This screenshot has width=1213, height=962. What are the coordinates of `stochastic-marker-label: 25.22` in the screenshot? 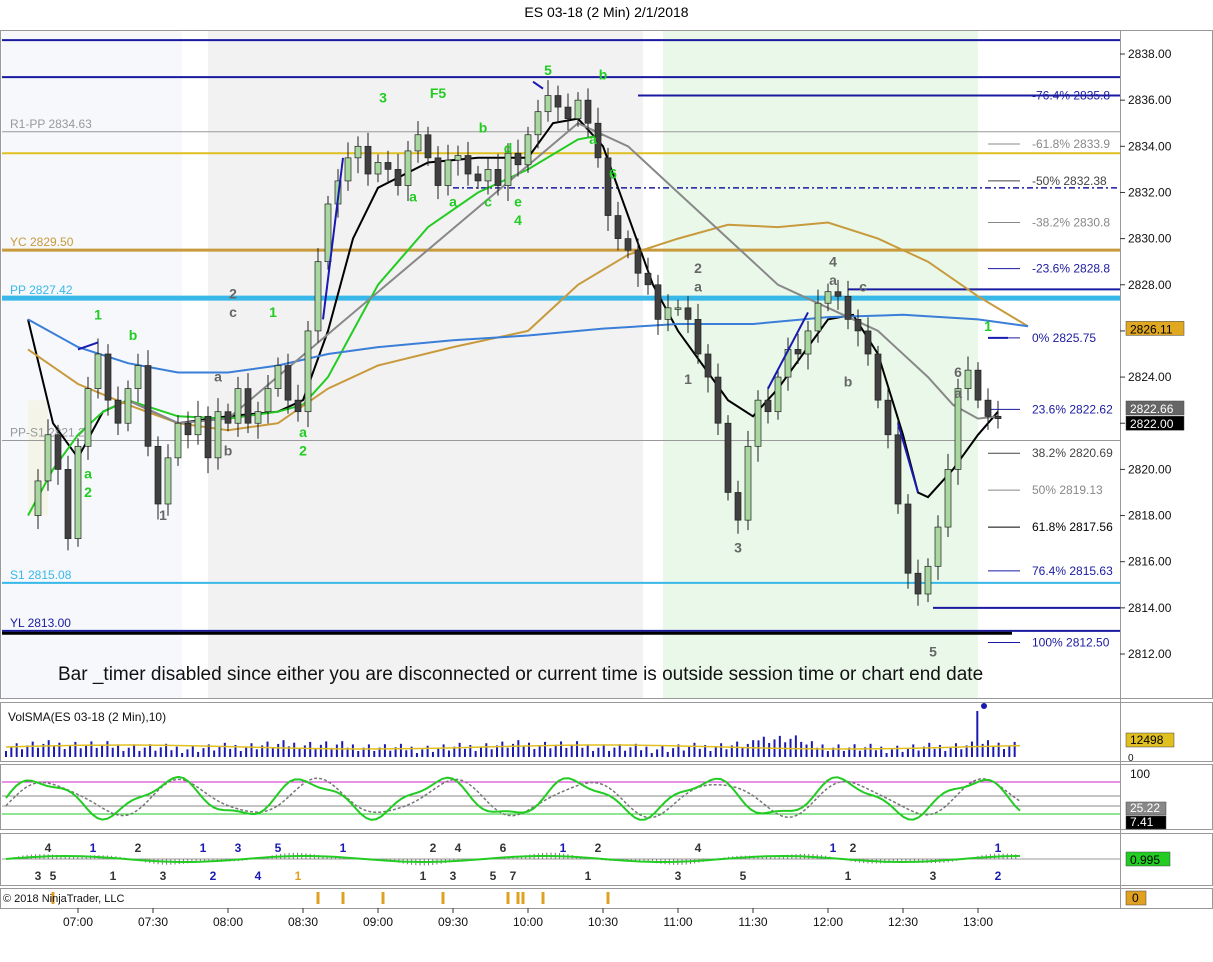 It's located at (1145, 808).